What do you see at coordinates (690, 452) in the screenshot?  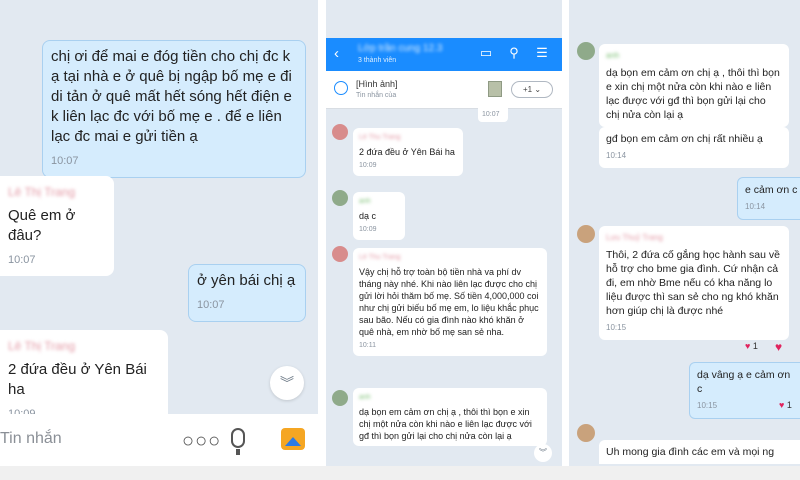 I see `message-text: Uh mong gia đình các em và mọi ng` at bounding box center [690, 452].